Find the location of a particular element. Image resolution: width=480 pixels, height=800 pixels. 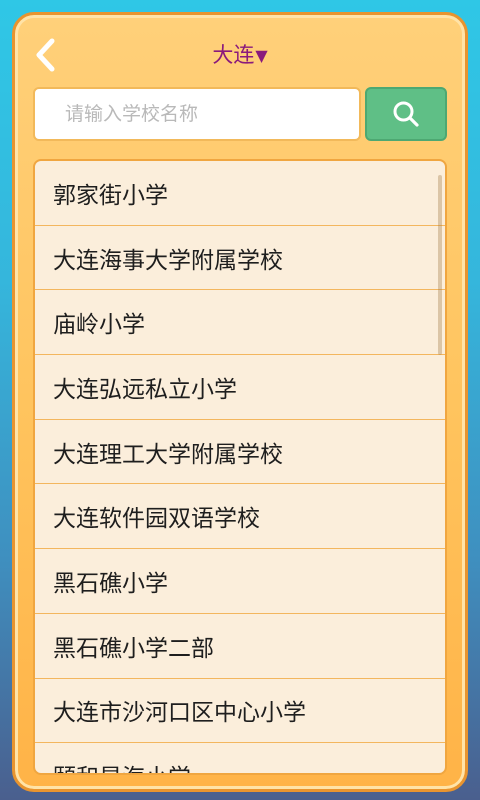

search-field is located at coordinates (197, 114).